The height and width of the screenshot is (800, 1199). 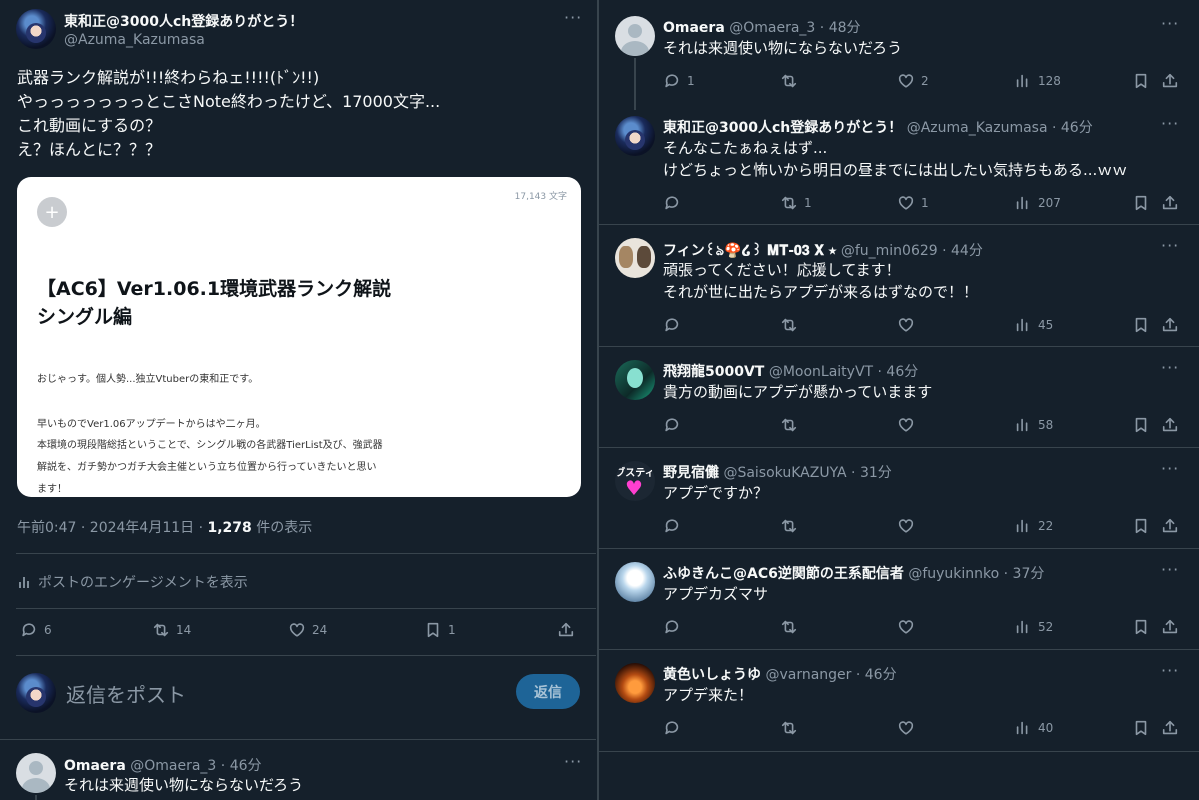 I want to click on reply-author-name: フィン꒰ঌ🍄໒꒱ 𝐌𝐓-𝟎𝟑 𝐗 ⭑, so click(x=749, y=251).